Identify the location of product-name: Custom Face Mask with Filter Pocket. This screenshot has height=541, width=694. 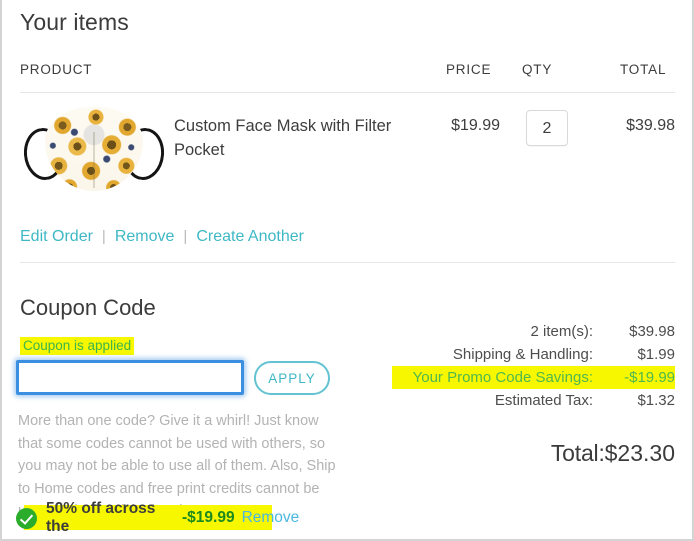
(289, 138).